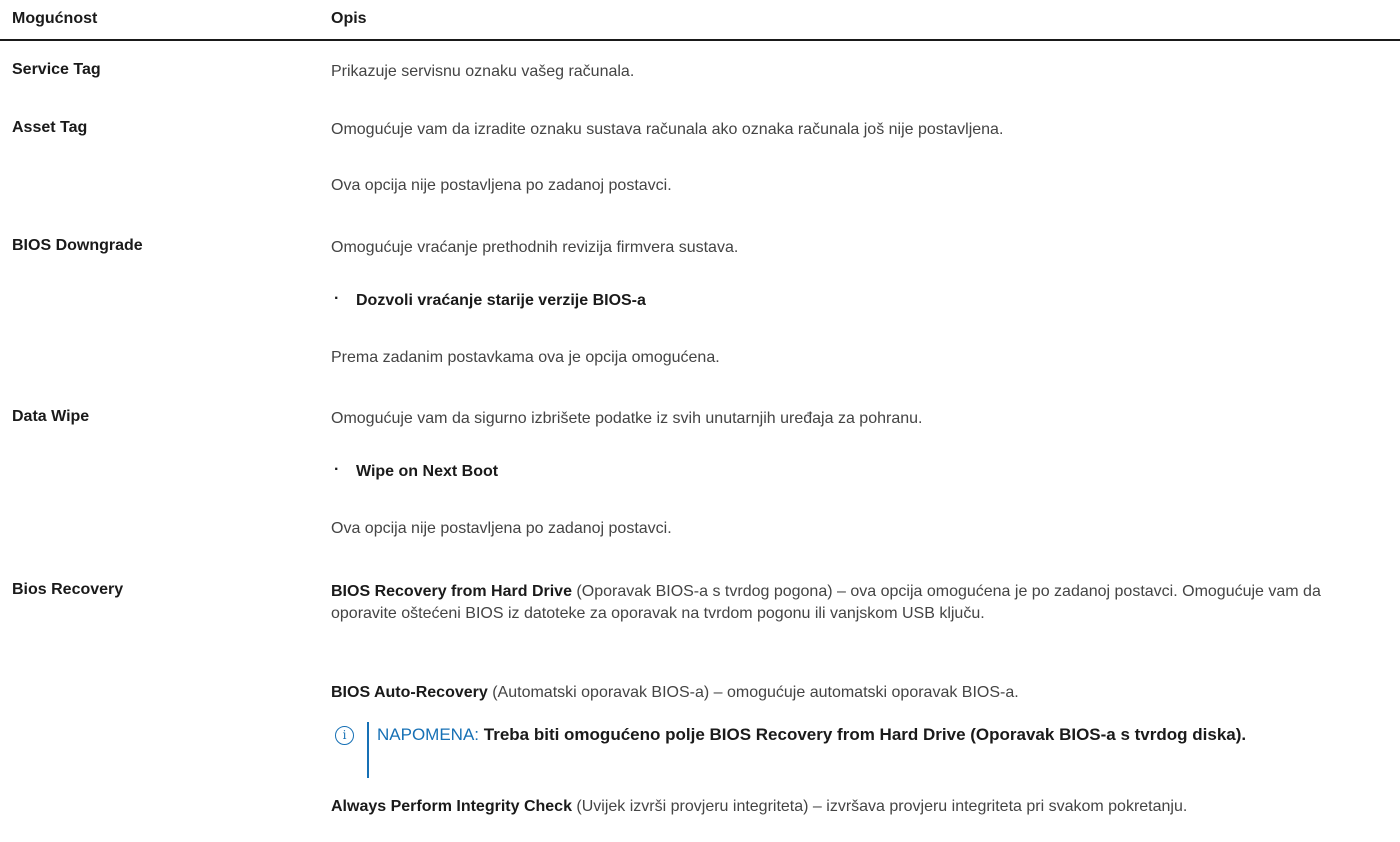 This screenshot has height=842, width=1400. I want to click on setting-wipe-on-next-boot: Wipe on Next Boot, so click(427, 471).